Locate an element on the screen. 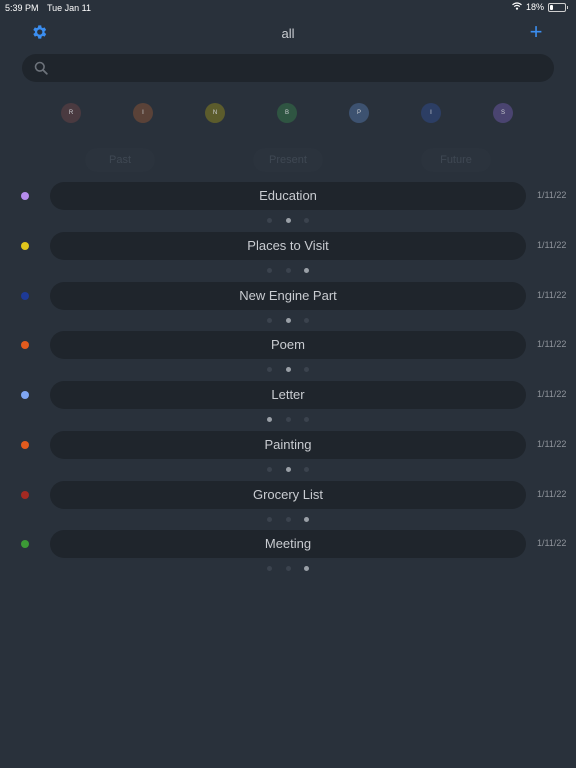 The image size is (576, 768). note-row: Grocery List 1/11/22 is located at coordinates (288, 505).